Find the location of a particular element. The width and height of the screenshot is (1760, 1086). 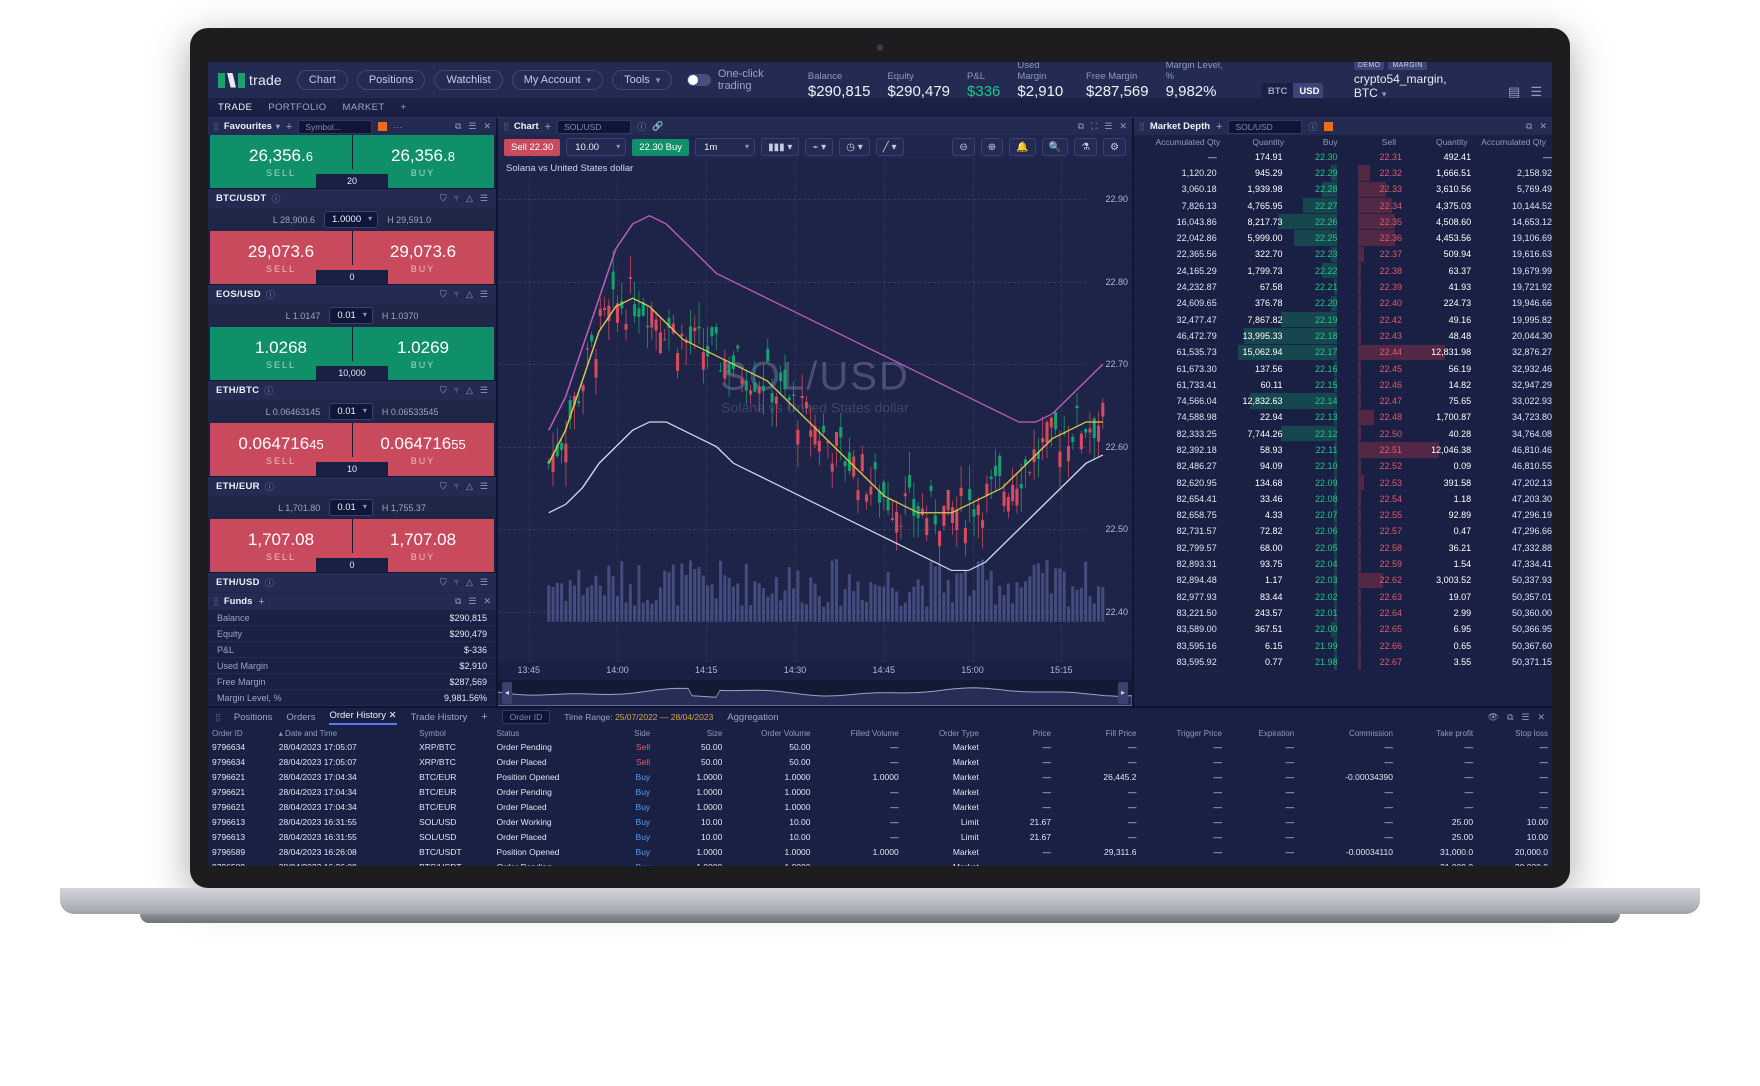

sell-price: 22.32 is located at coordinates (1375, 173).